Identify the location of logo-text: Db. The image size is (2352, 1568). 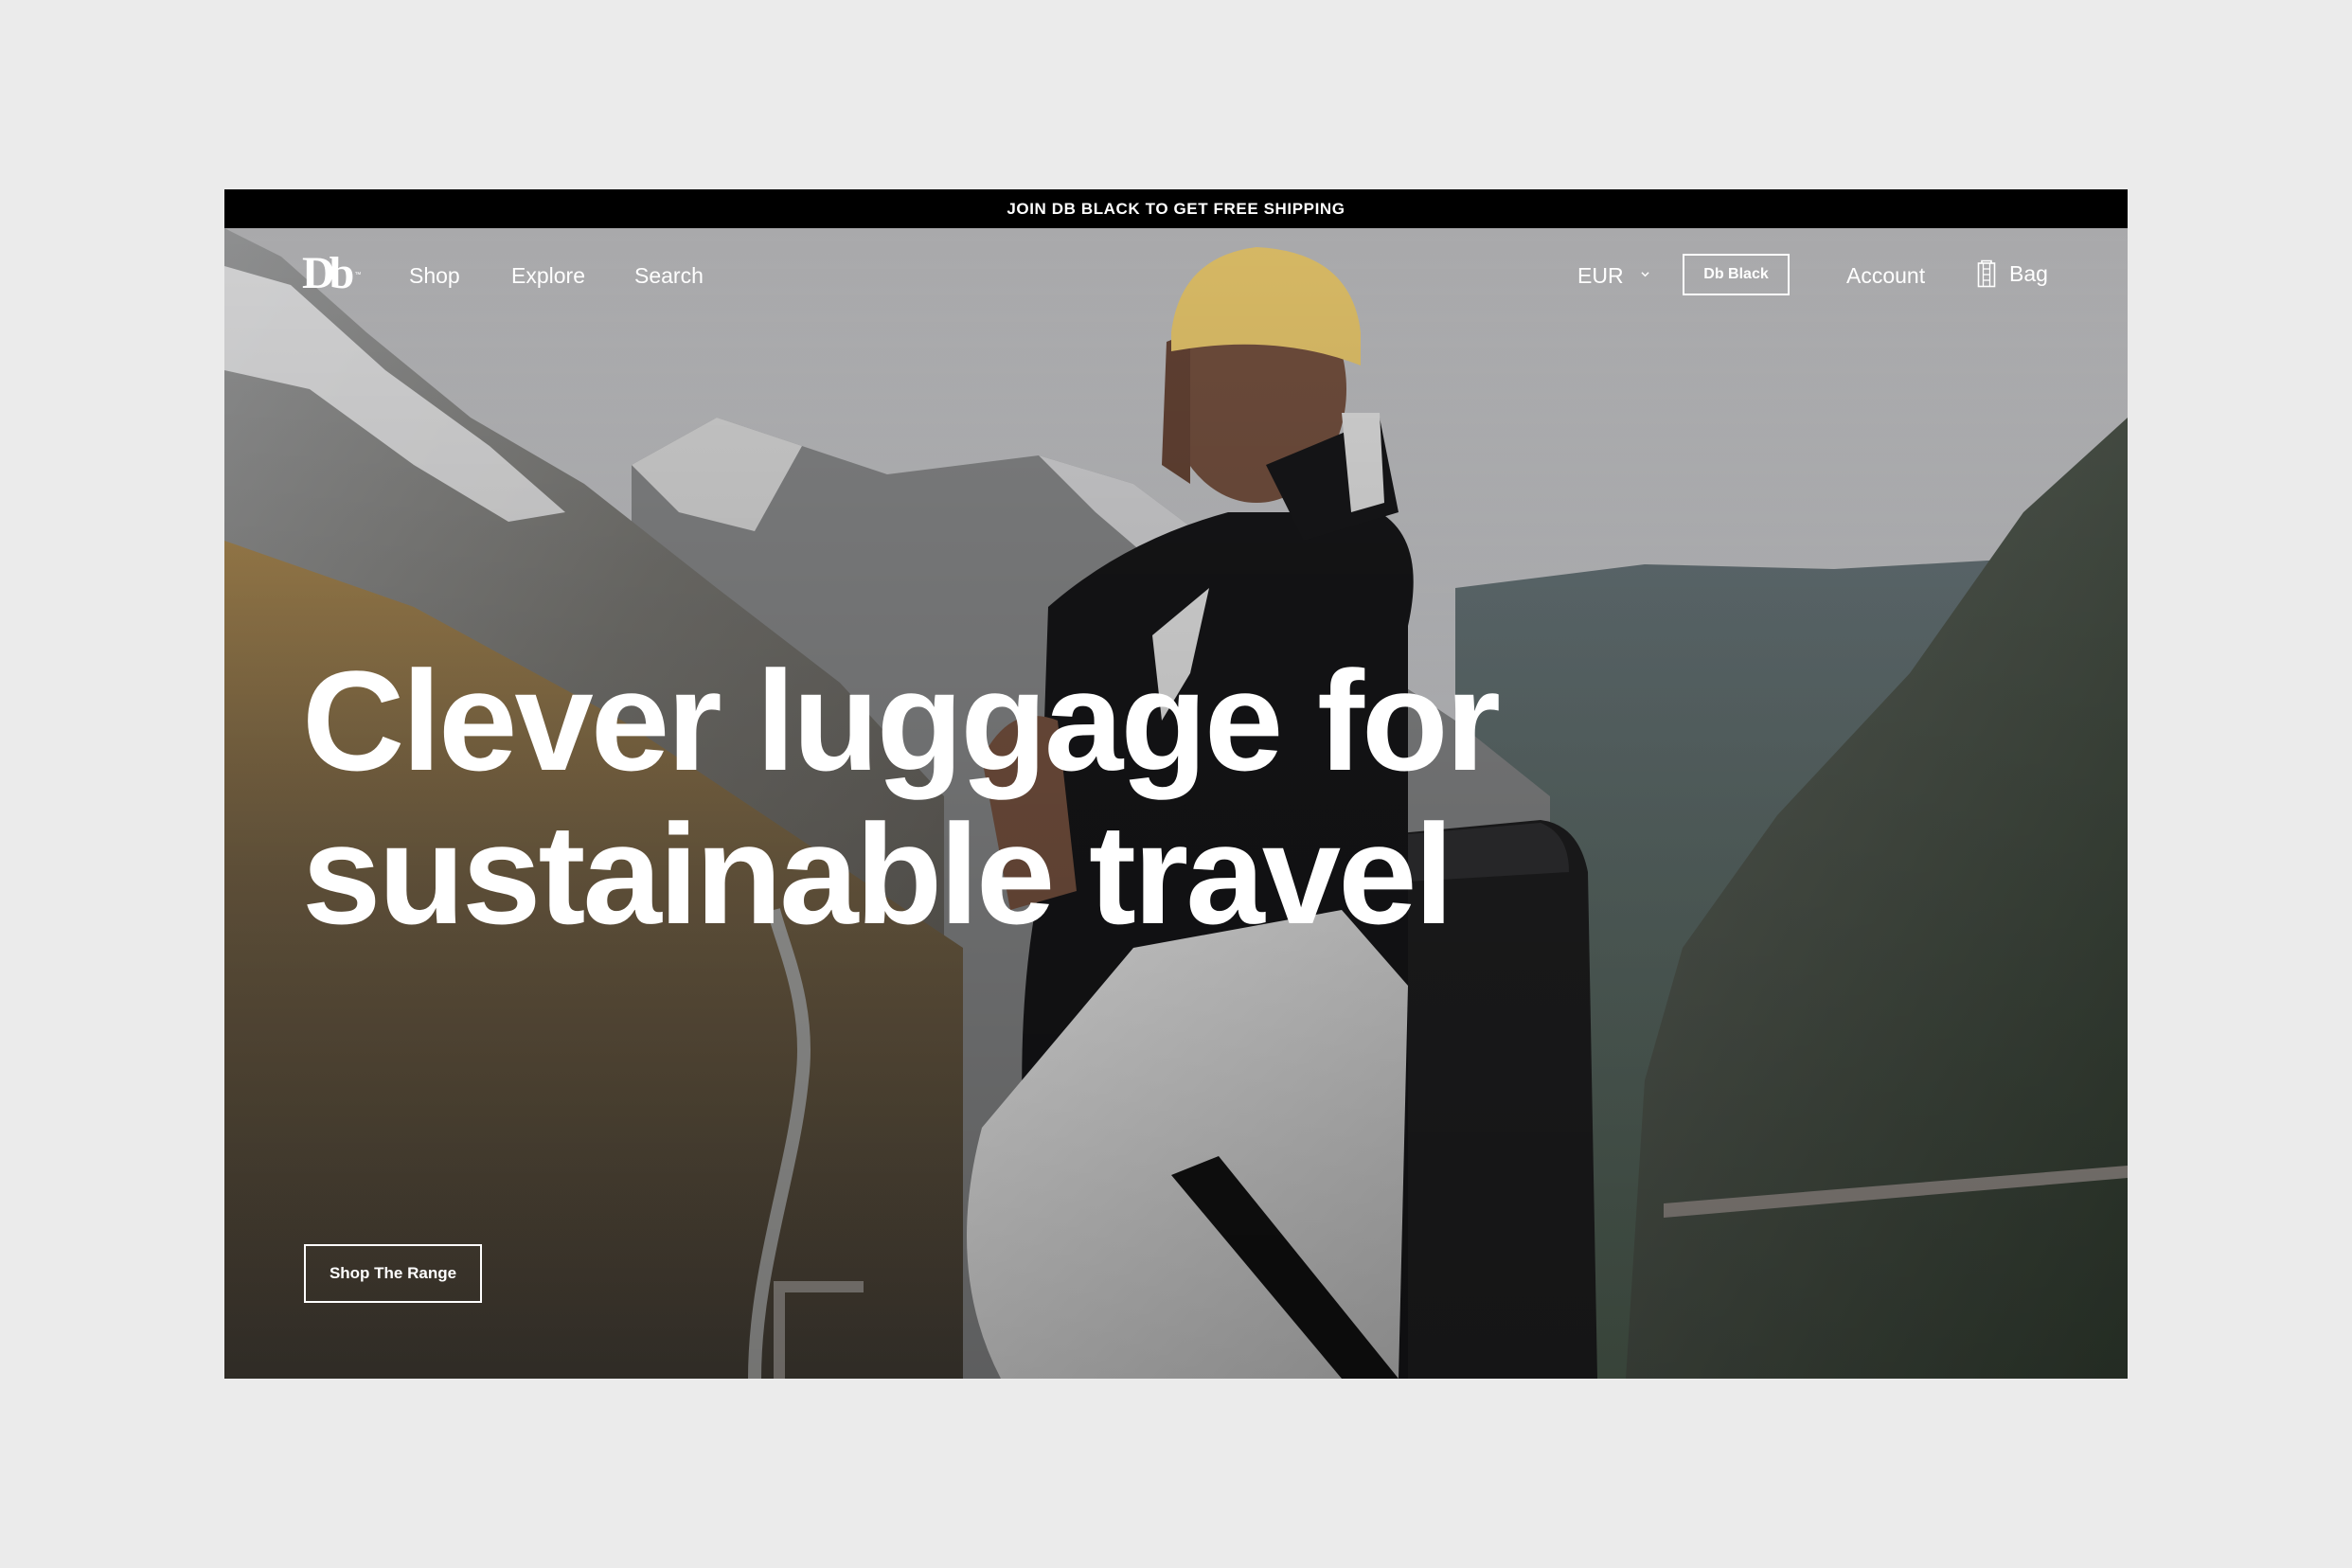
(328, 273).